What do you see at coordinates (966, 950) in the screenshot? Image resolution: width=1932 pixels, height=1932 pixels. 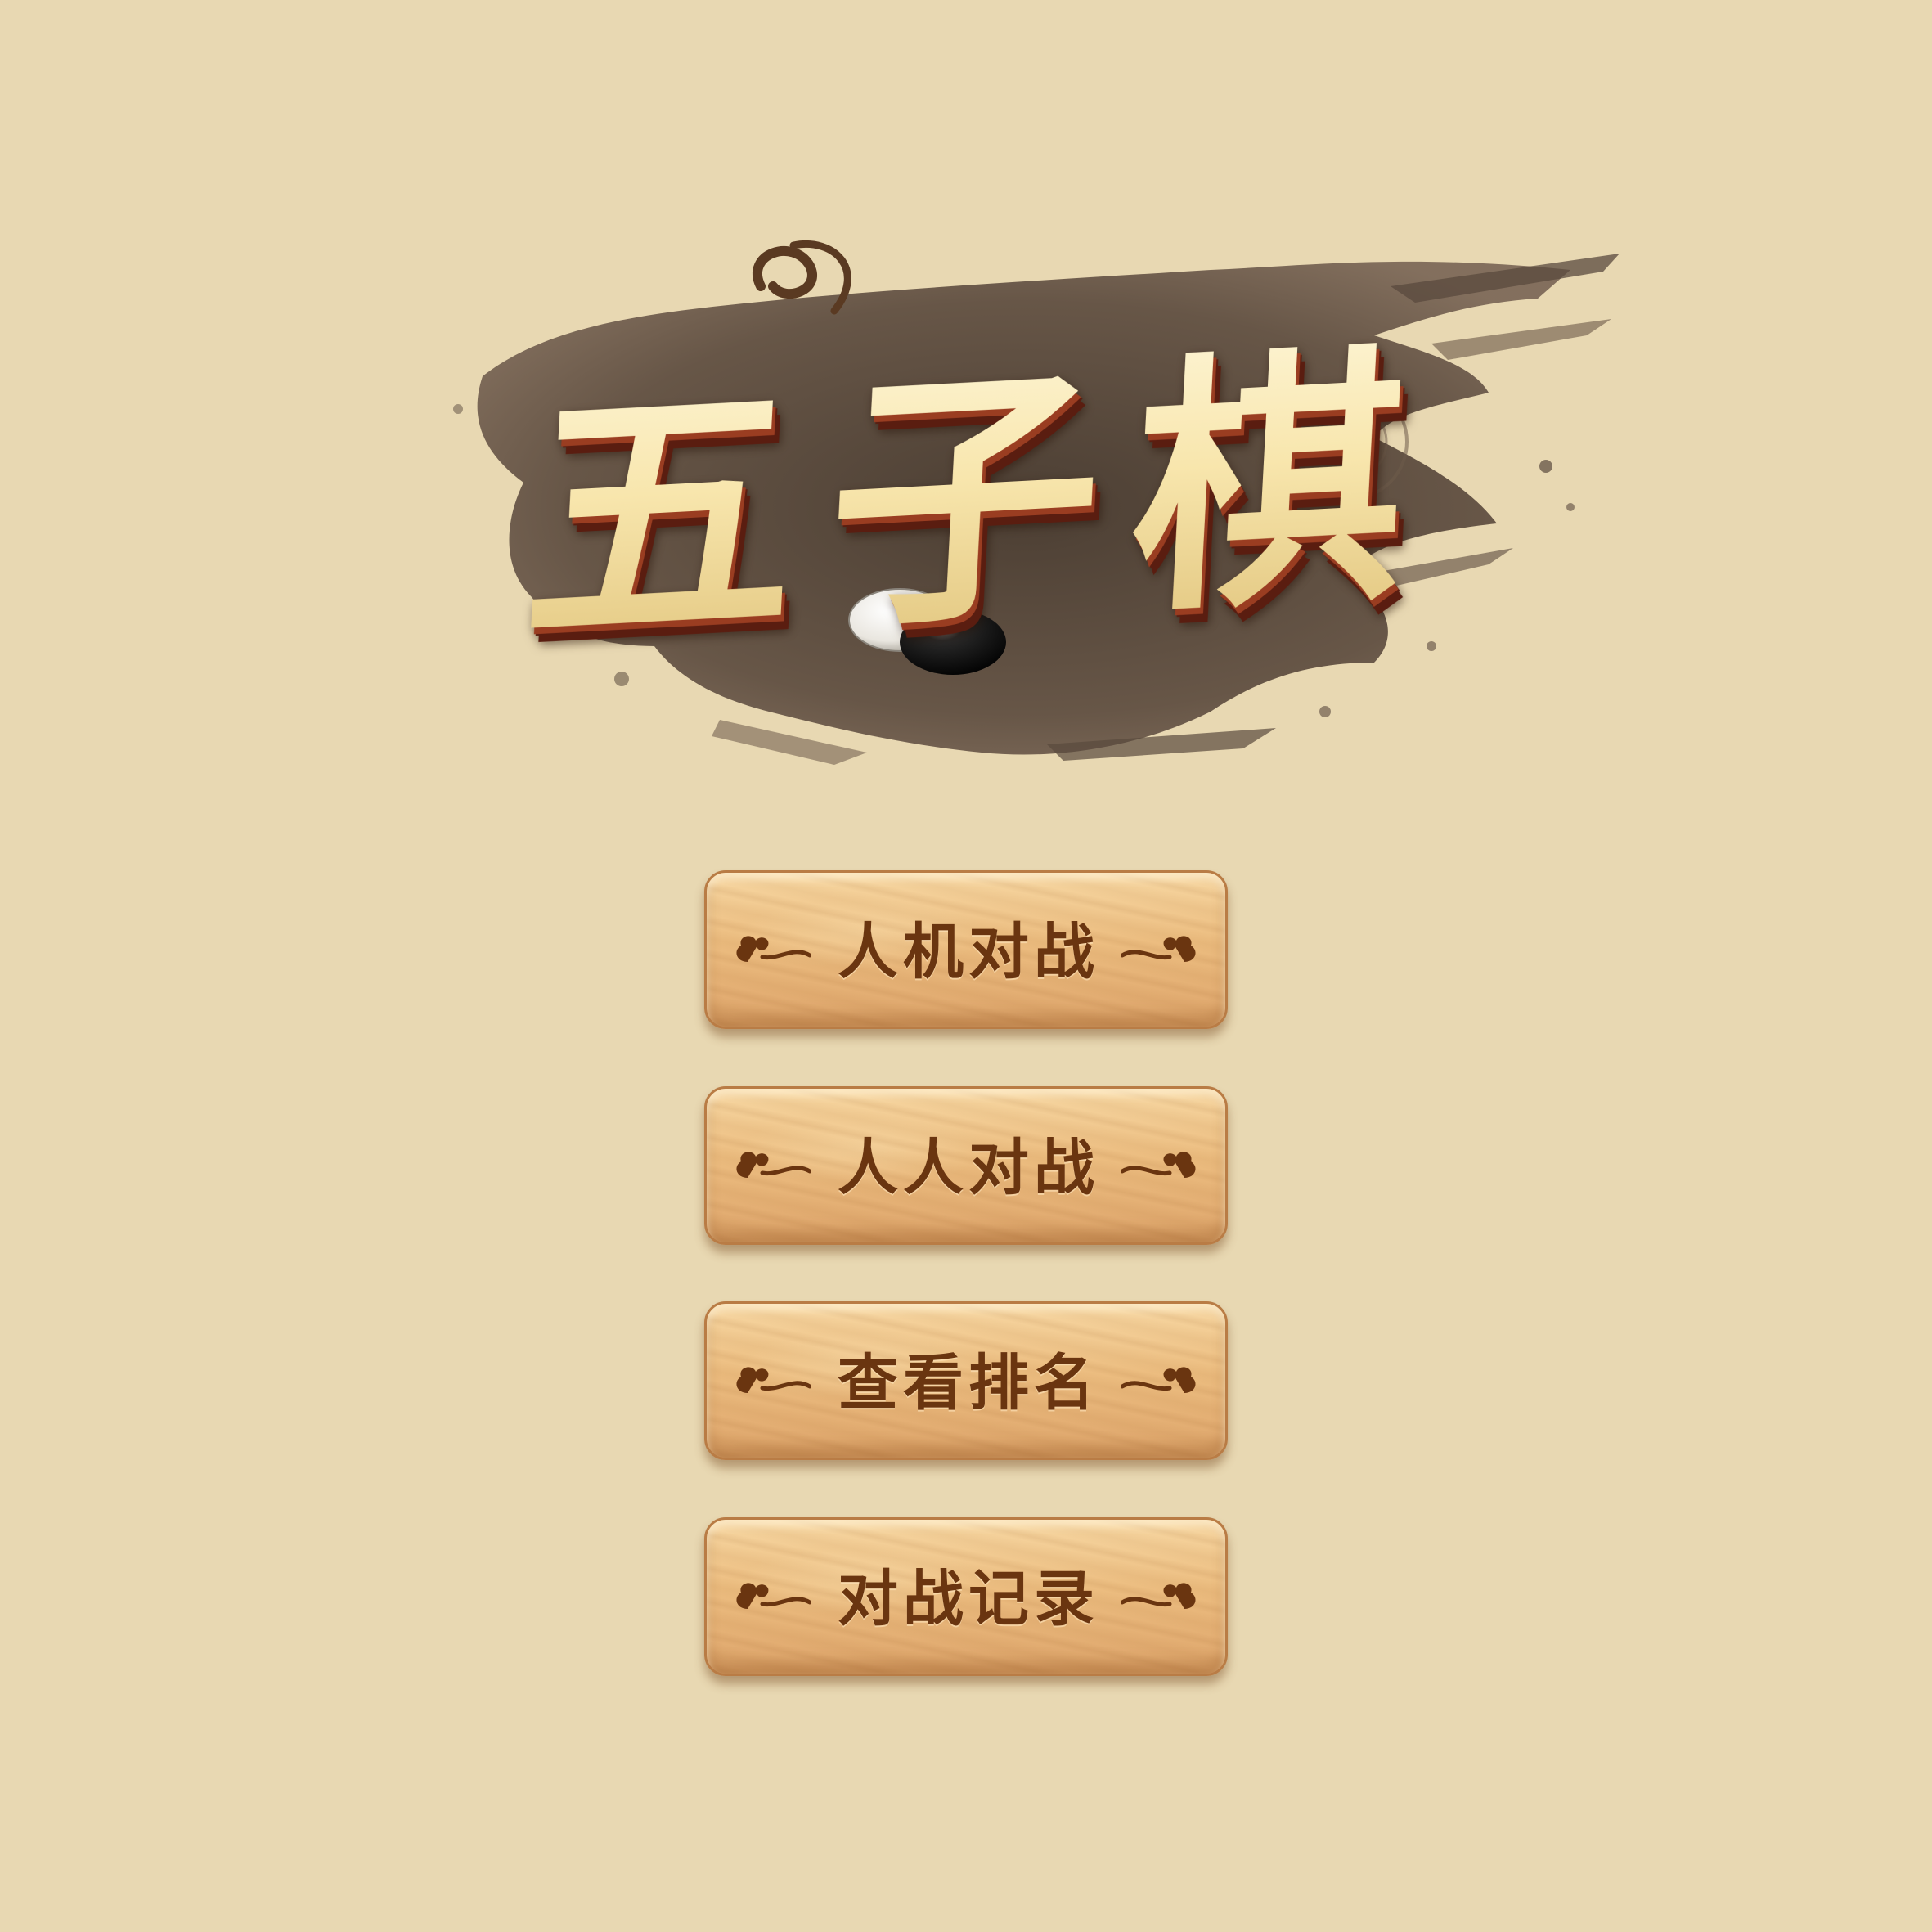 I see `pve-button: 人机对战` at bounding box center [966, 950].